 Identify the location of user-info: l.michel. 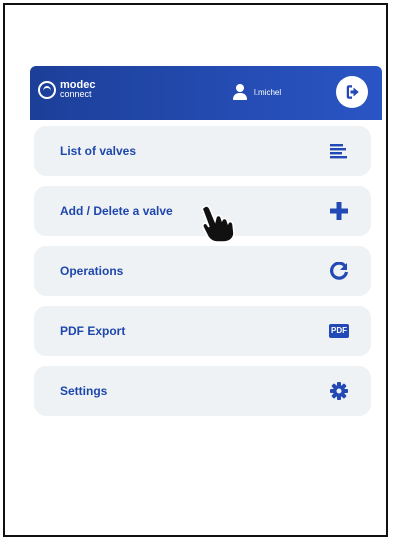
(256, 92).